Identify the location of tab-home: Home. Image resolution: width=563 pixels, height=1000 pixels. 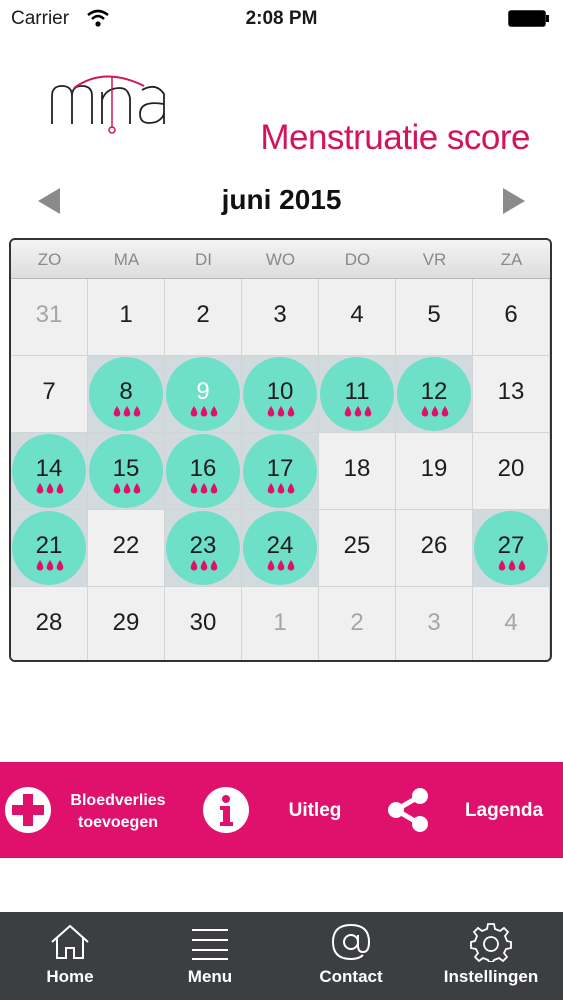
(70, 956).